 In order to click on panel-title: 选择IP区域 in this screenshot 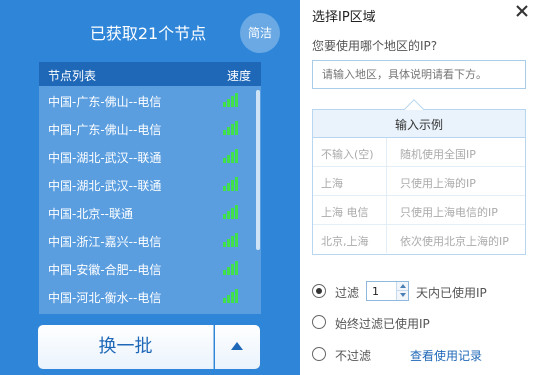, I will do `click(344, 17)`.